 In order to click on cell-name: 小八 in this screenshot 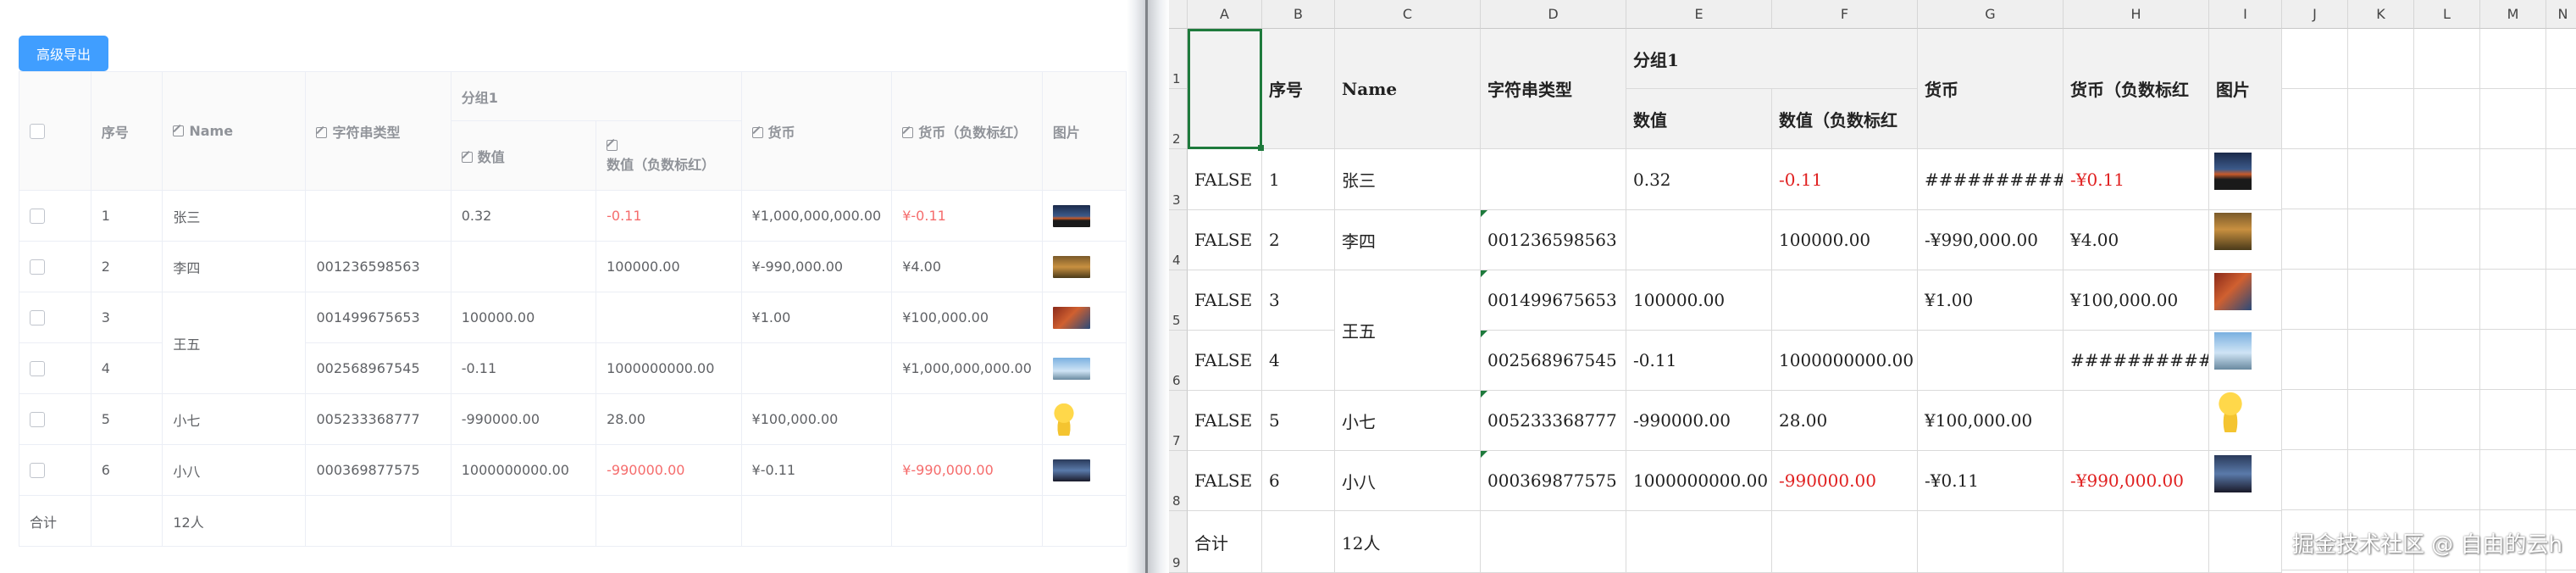, I will do `click(1408, 481)`.